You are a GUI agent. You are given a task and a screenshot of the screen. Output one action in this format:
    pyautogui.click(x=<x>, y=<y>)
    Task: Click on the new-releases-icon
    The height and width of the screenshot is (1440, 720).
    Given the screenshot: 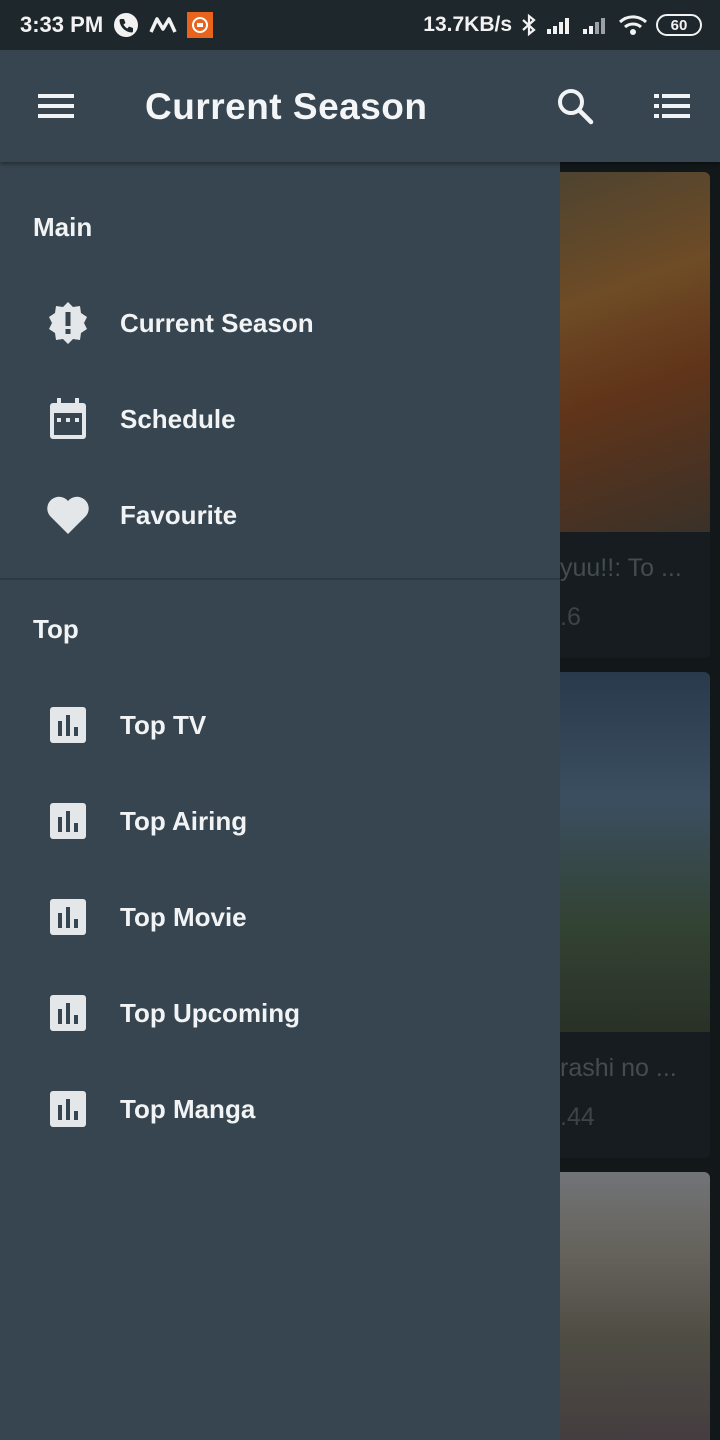 What is the action you would take?
    pyautogui.click(x=68, y=323)
    